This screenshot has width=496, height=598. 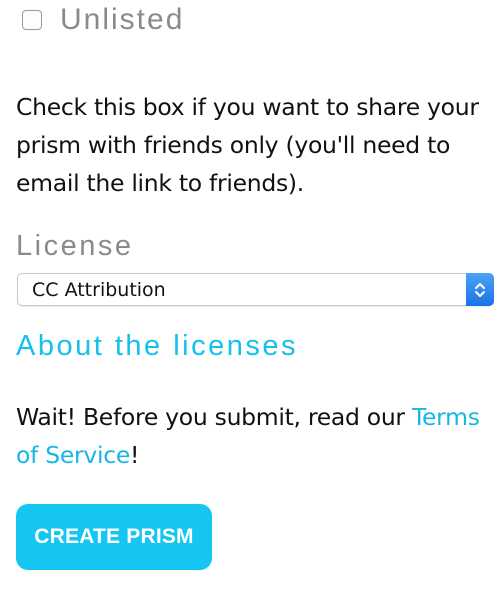 What do you see at coordinates (32, 20) in the screenshot?
I see `unlisted-checkbox` at bounding box center [32, 20].